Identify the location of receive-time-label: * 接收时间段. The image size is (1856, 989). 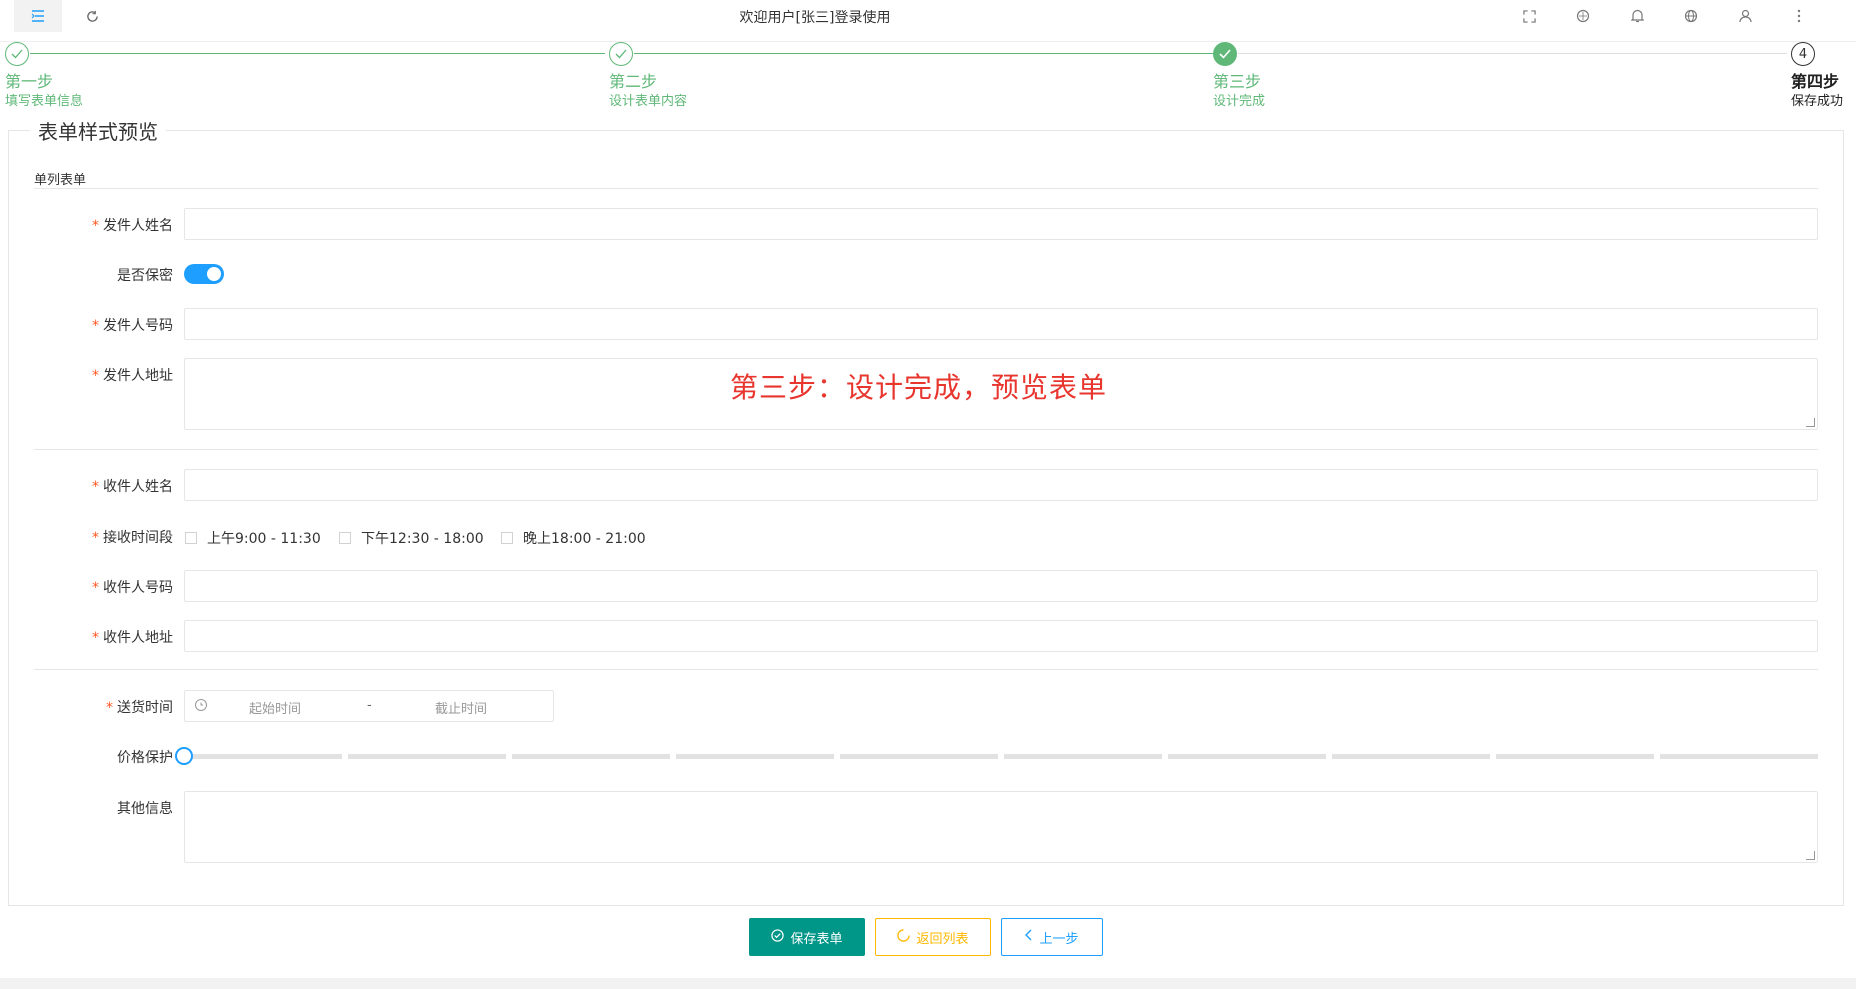
(132, 538).